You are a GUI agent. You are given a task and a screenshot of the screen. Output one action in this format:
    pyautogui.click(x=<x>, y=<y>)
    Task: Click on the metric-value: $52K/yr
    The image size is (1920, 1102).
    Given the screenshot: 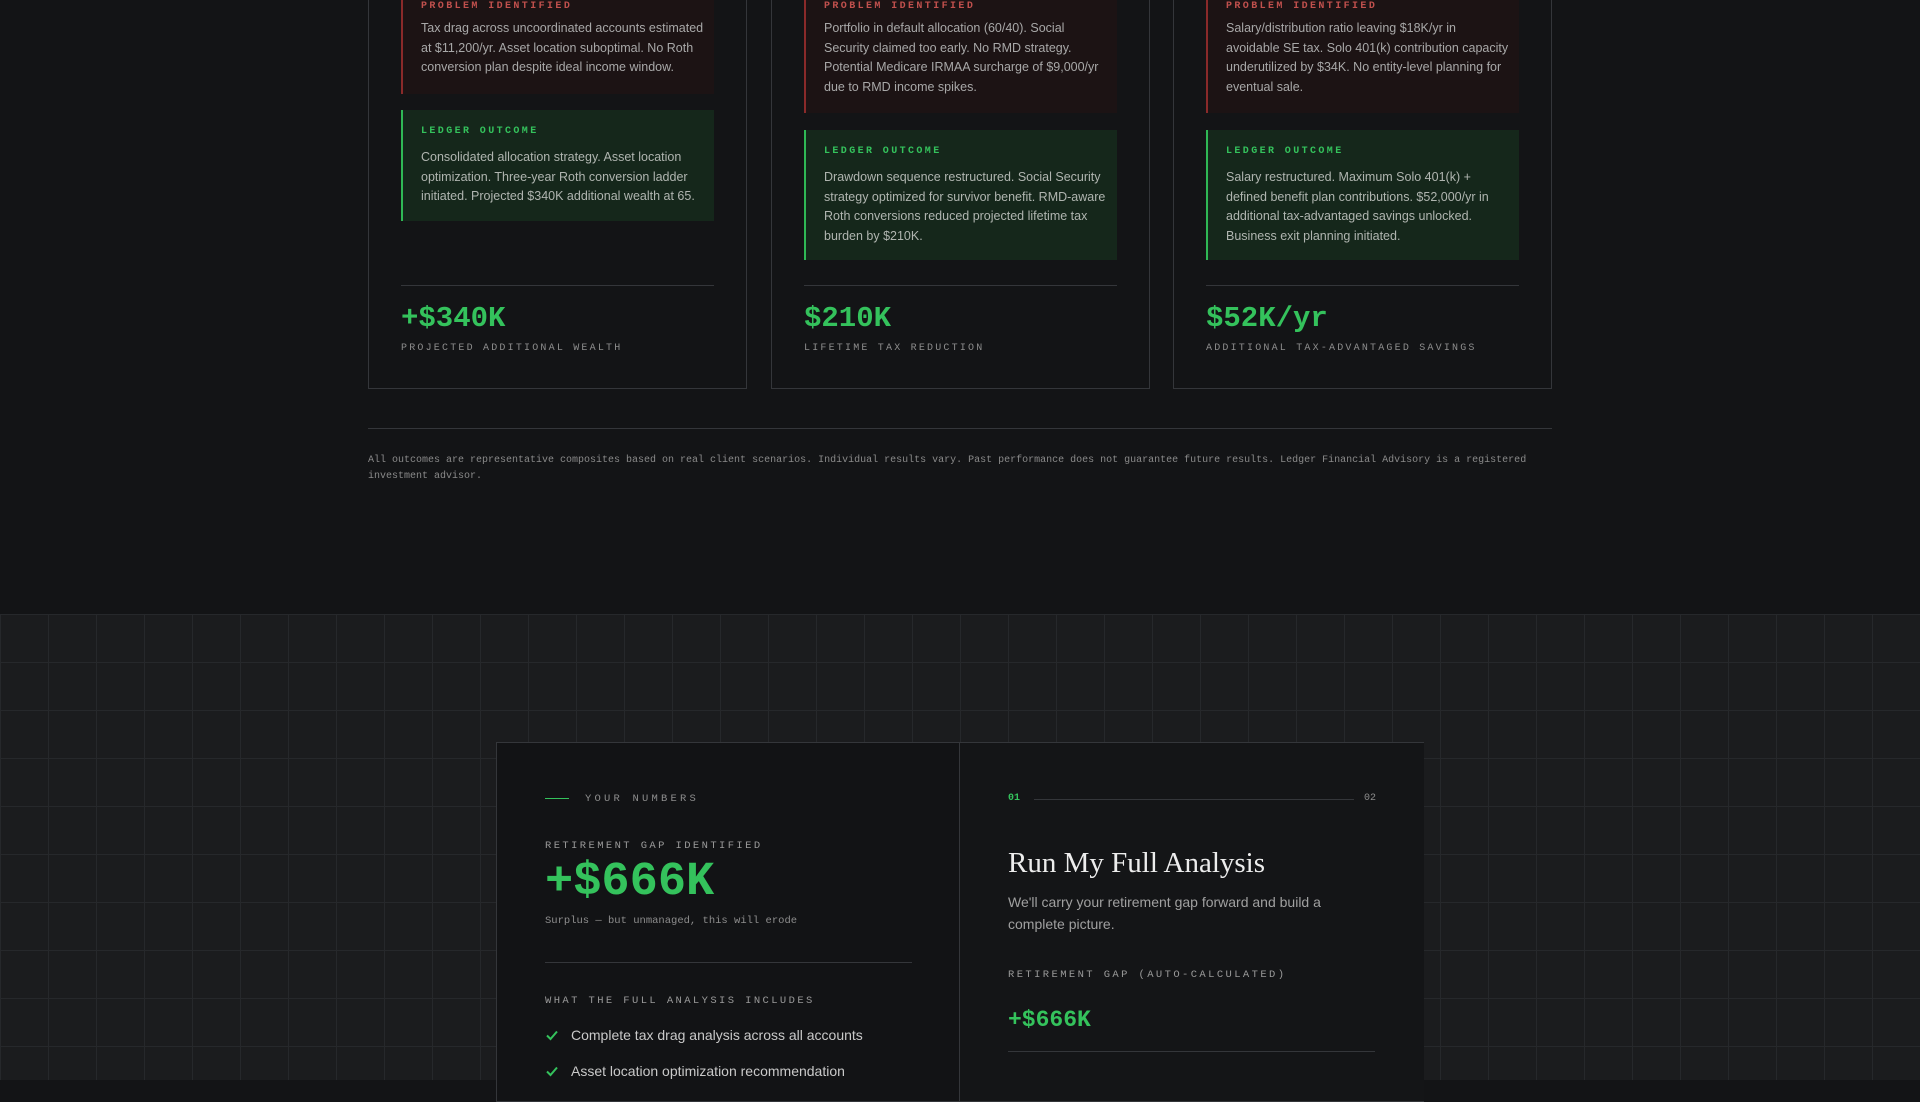 What is the action you would take?
    pyautogui.click(x=1267, y=318)
    